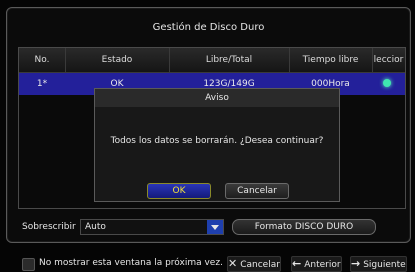 Image resolution: width=415 pixels, height=272 pixels. I want to click on row-no: 1*, so click(42, 84).